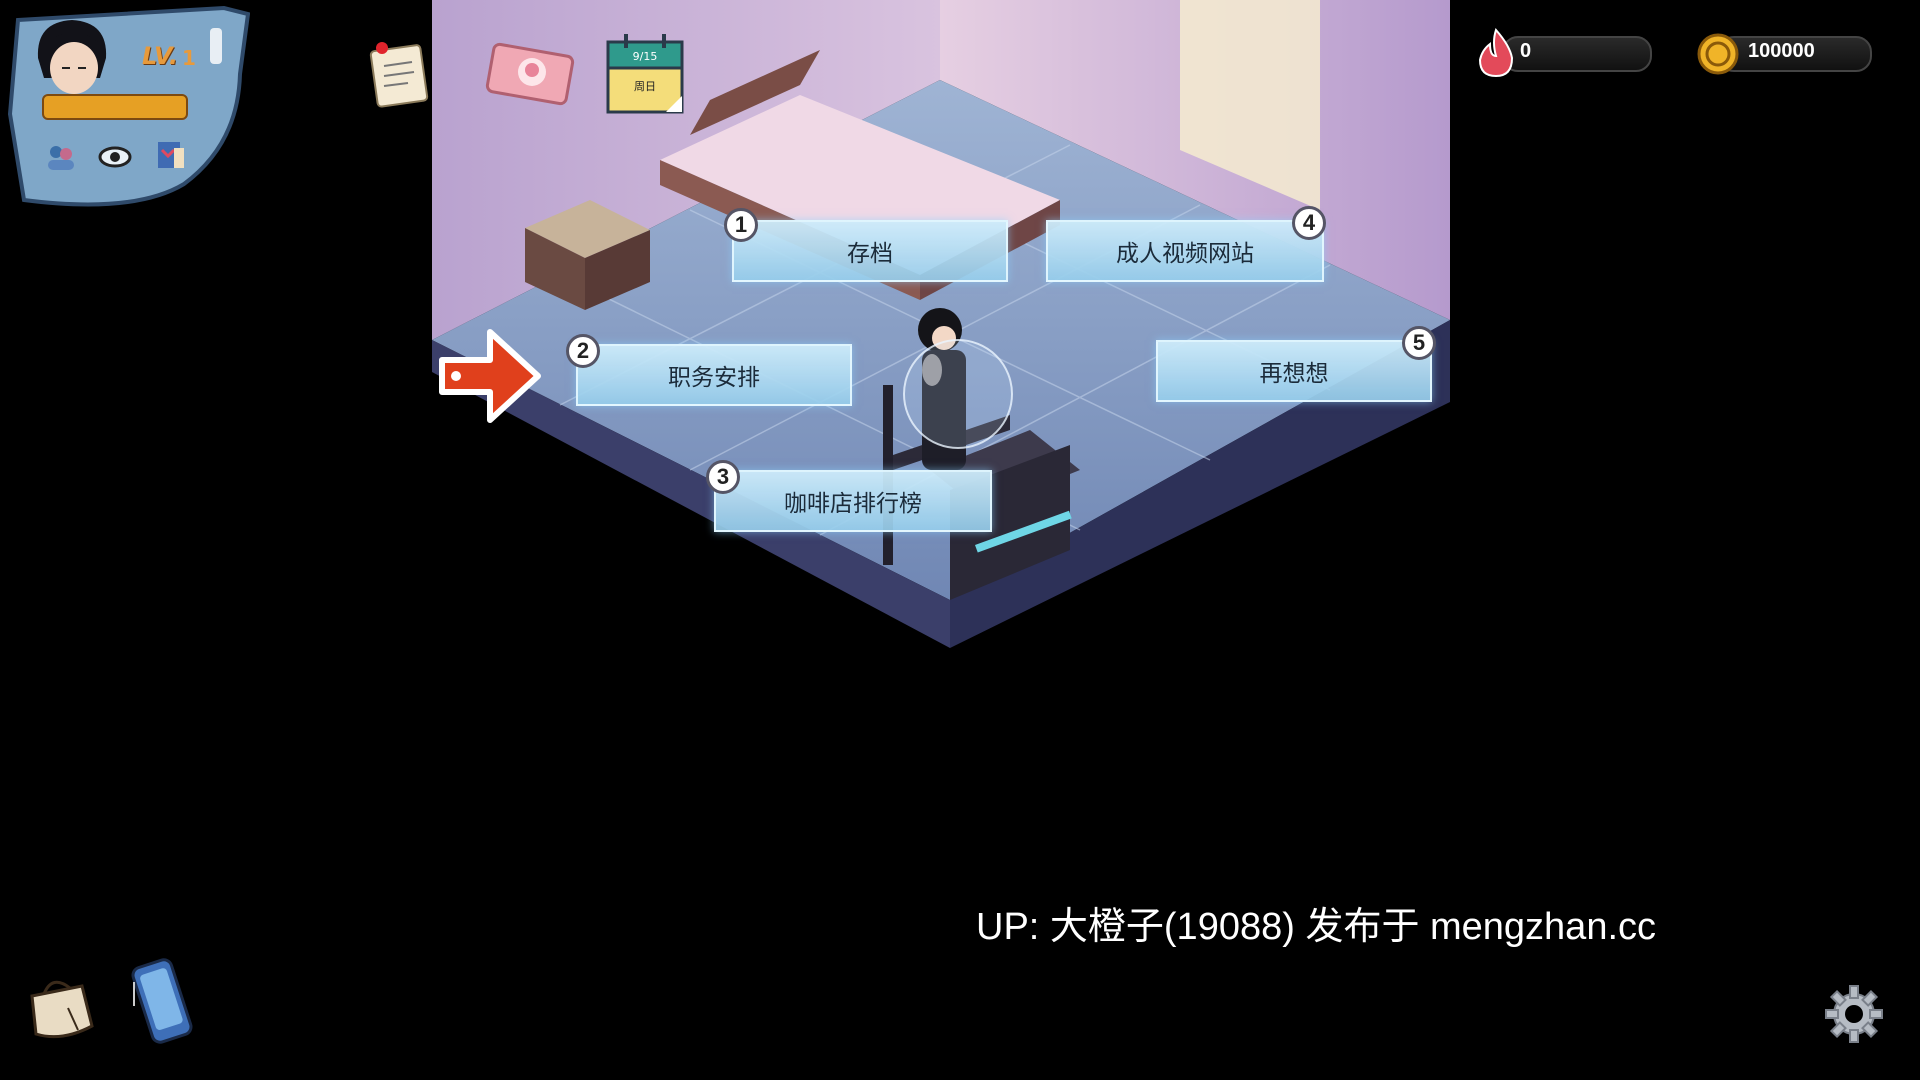 The width and height of the screenshot is (1920, 1080). Describe the element at coordinates (1526, 51) in the screenshot. I see `heat-value: 0` at that location.